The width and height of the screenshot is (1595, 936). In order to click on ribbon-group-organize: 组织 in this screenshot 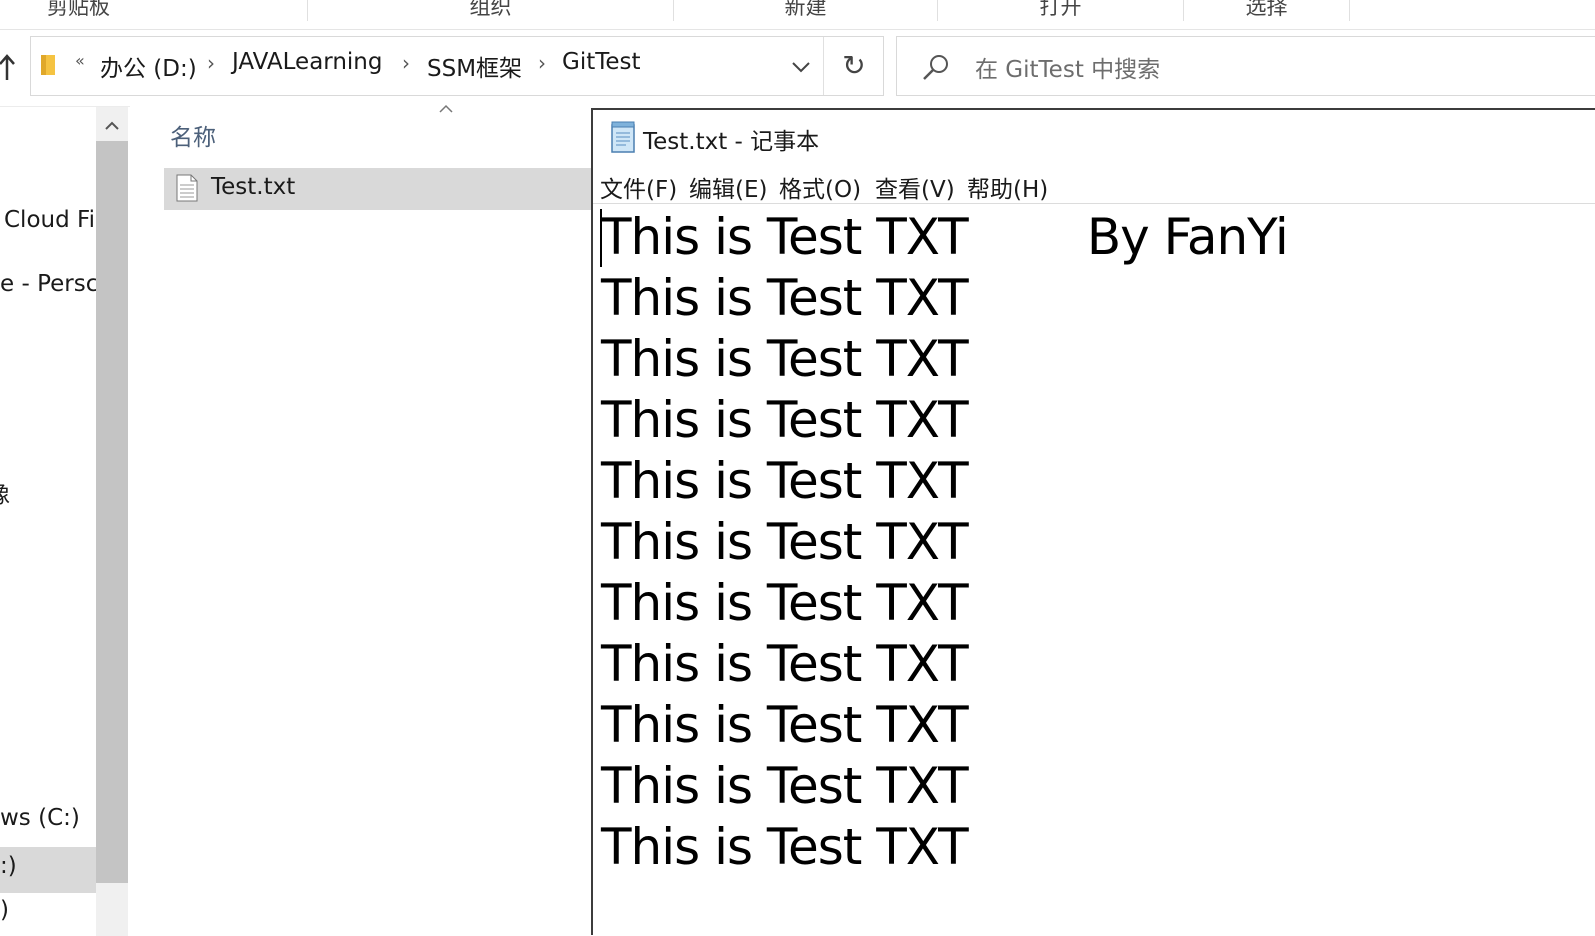, I will do `click(491, 10)`.